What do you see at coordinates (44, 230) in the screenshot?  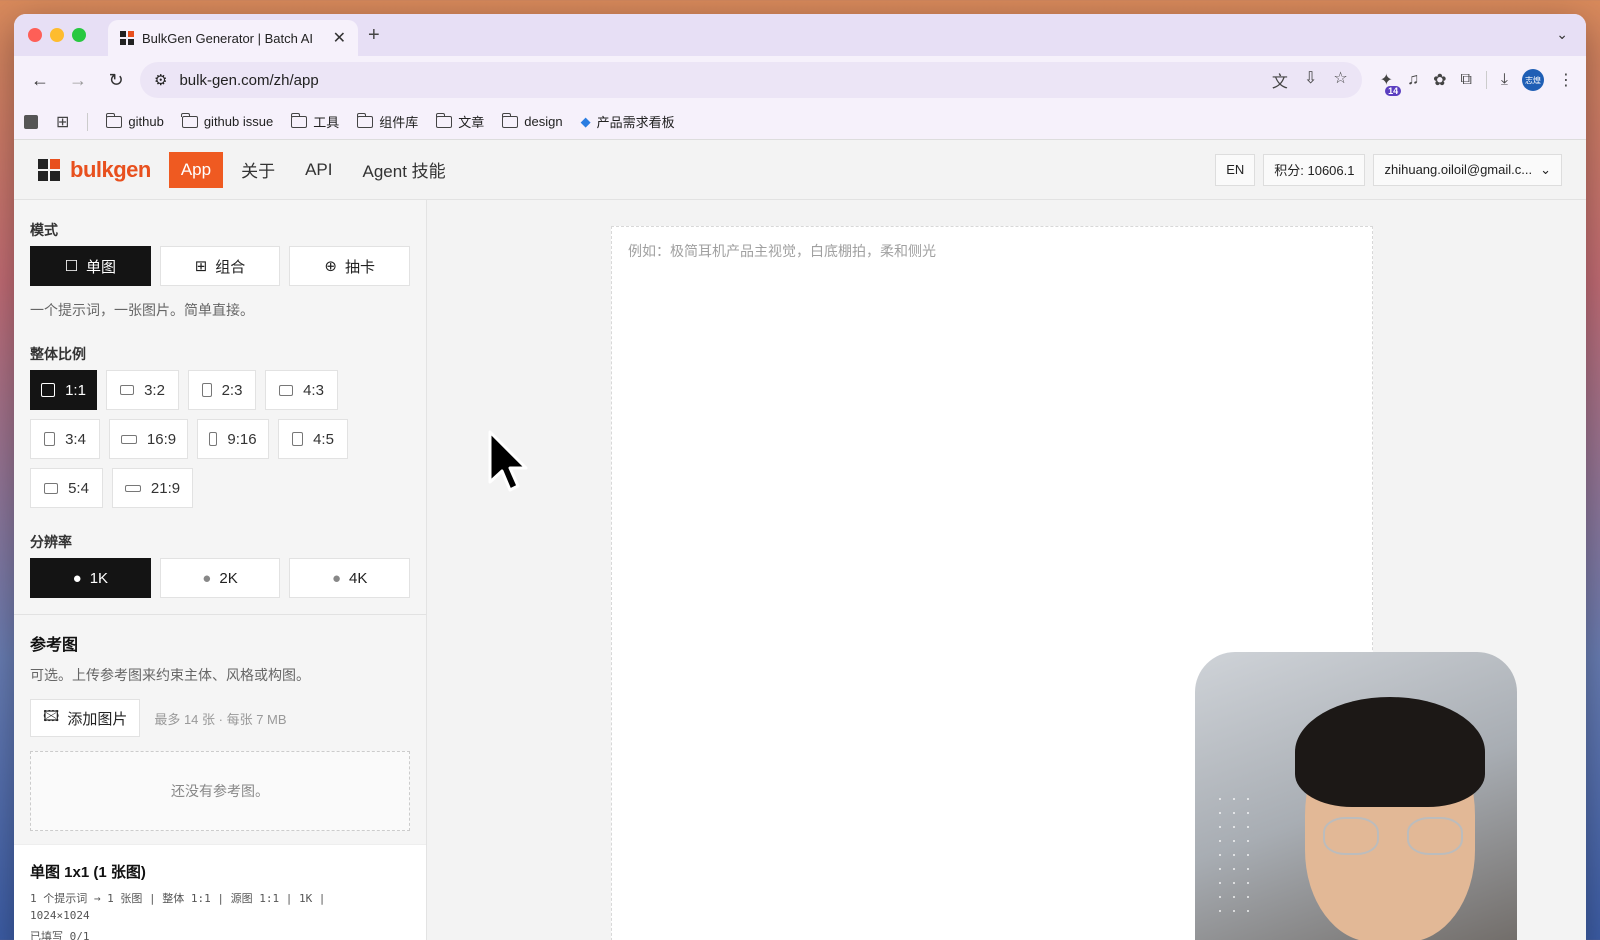 I see `mode-label: 模式` at bounding box center [44, 230].